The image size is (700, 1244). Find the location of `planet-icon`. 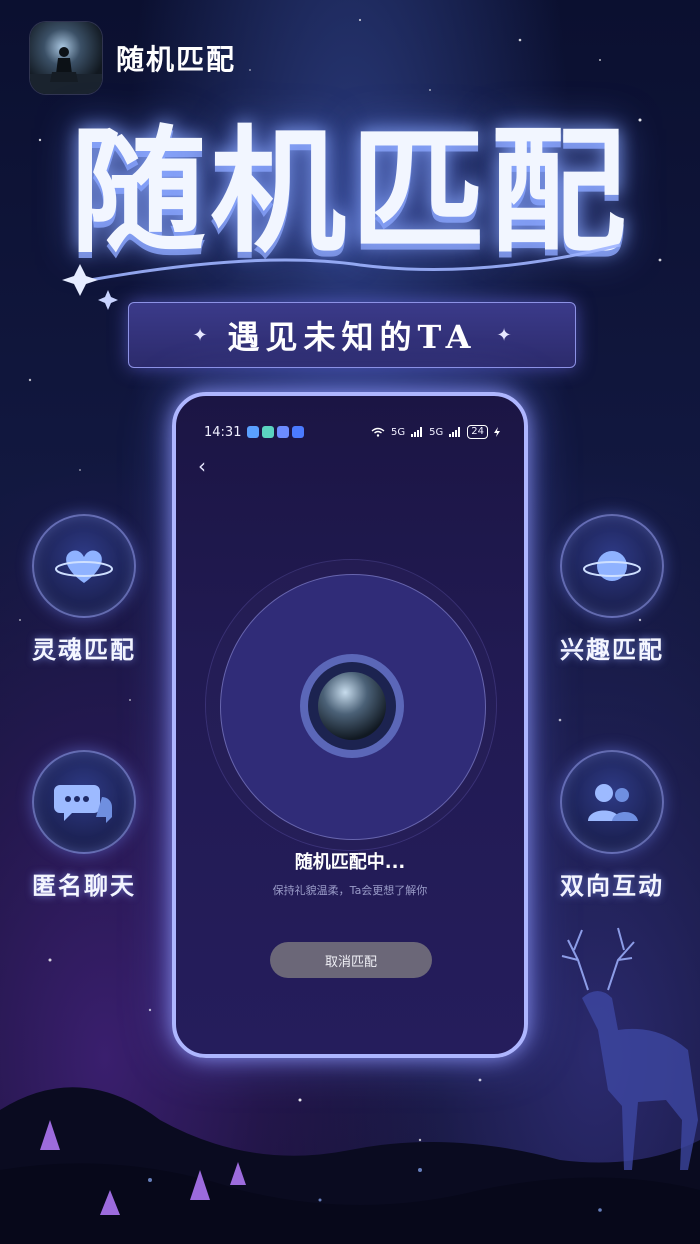

planet-icon is located at coordinates (612, 566).